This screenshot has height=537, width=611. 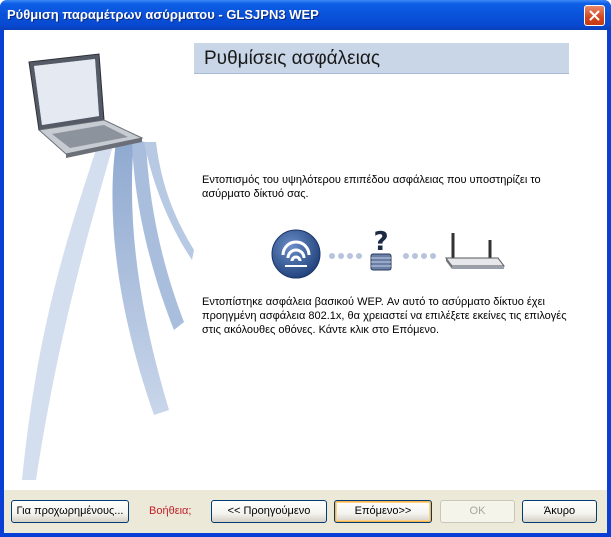 What do you see at coordinates (86, 105) in the screenshot?
I see `laptop-icon` at bounding box center [86, 105].